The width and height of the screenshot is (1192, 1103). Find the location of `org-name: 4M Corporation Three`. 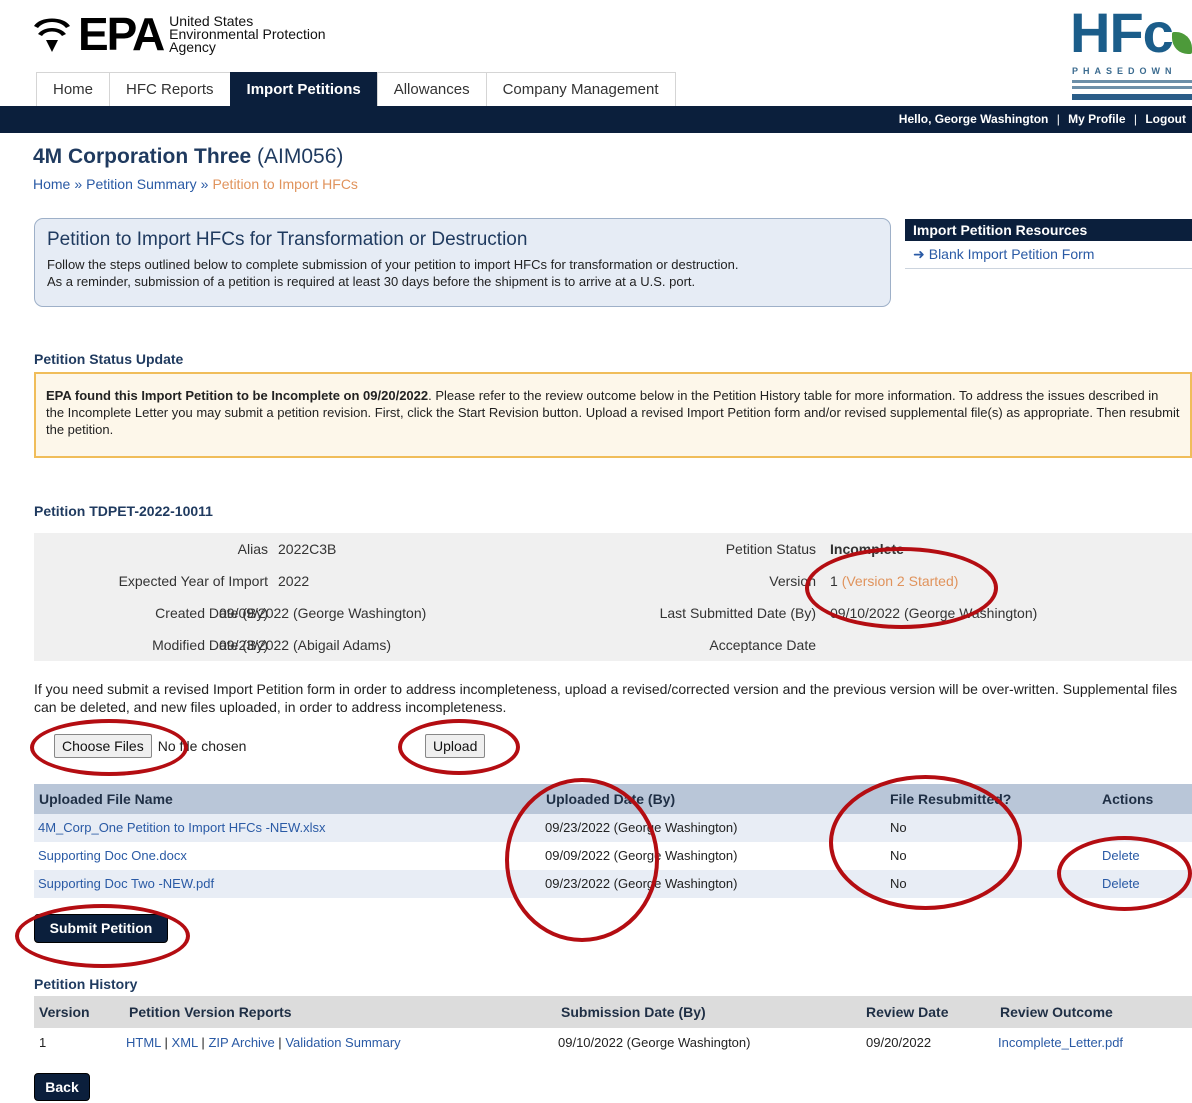

org-name: 4M Corporation Three is located at coordinates (142, 156).